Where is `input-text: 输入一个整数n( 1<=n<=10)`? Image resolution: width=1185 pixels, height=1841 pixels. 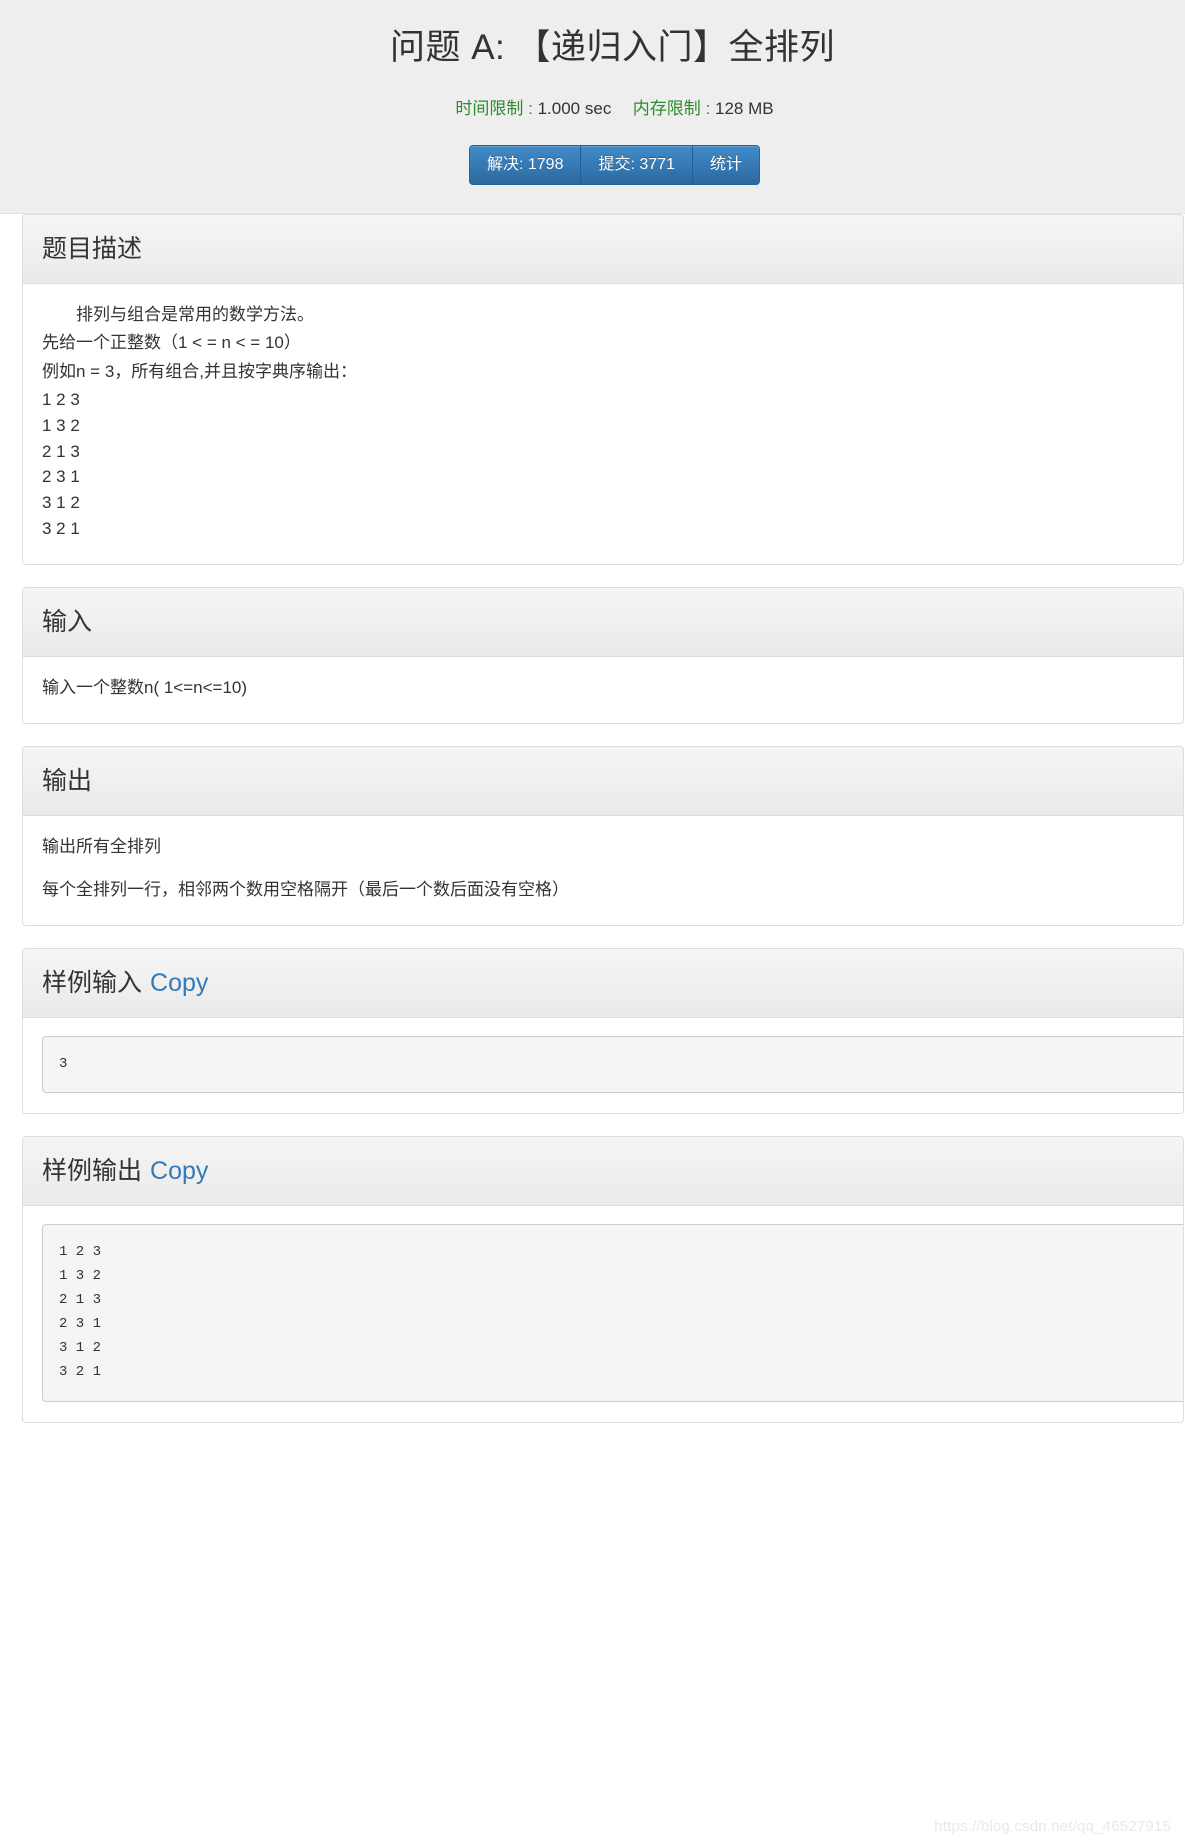
input-text: 输入一个整数n( 1<=n<=10) is located at coordinates (145, 687).